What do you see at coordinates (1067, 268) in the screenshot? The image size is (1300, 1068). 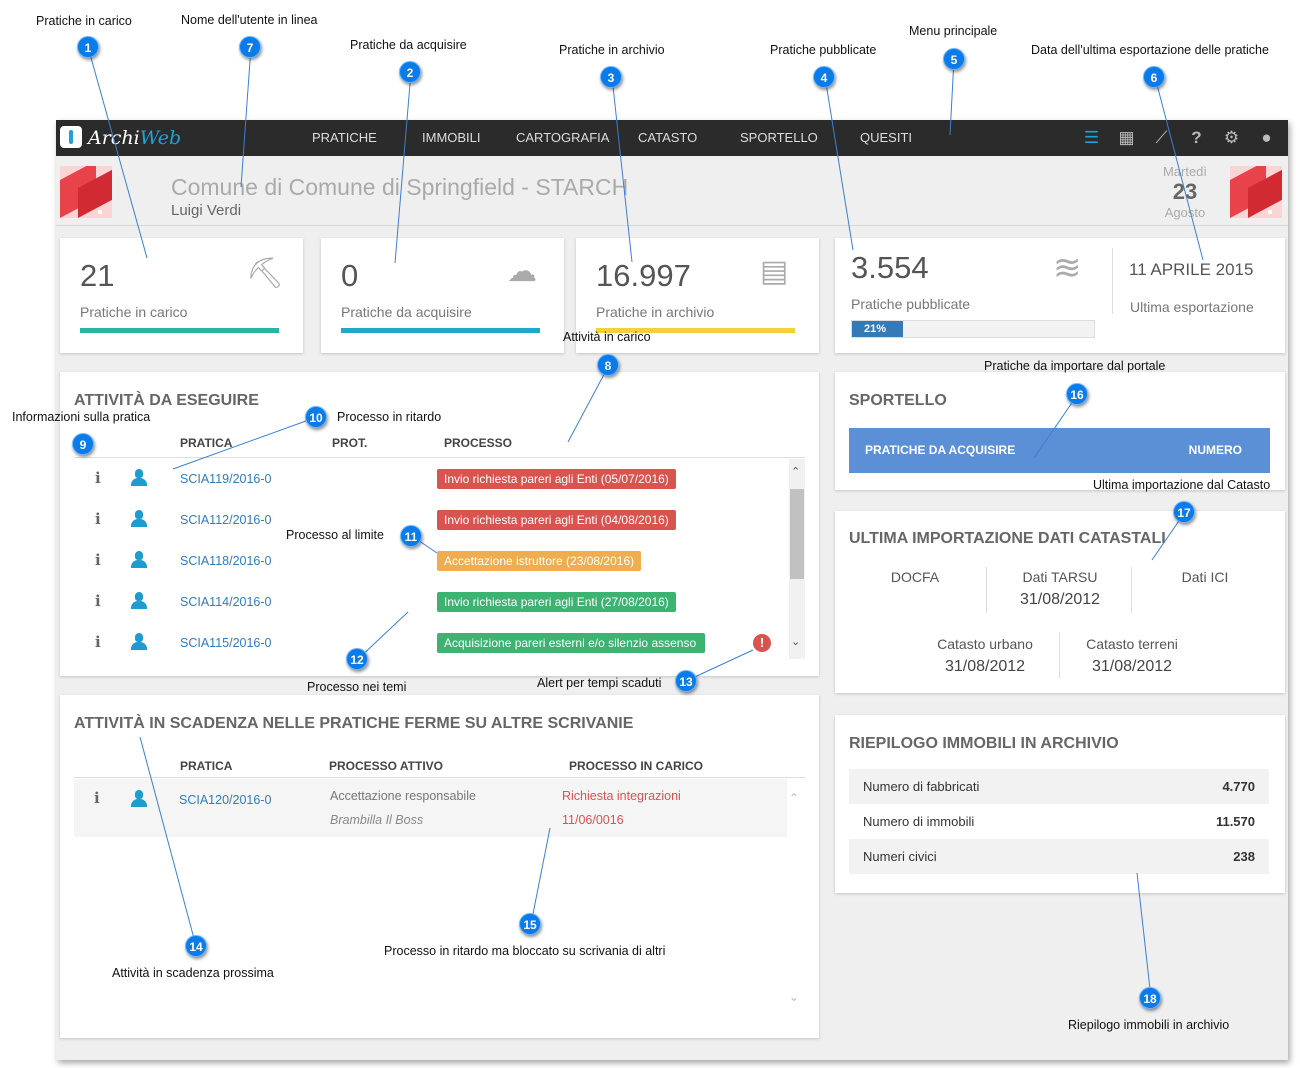 I see `wifi-icon: ≋` at bounding box center [1067, 268].